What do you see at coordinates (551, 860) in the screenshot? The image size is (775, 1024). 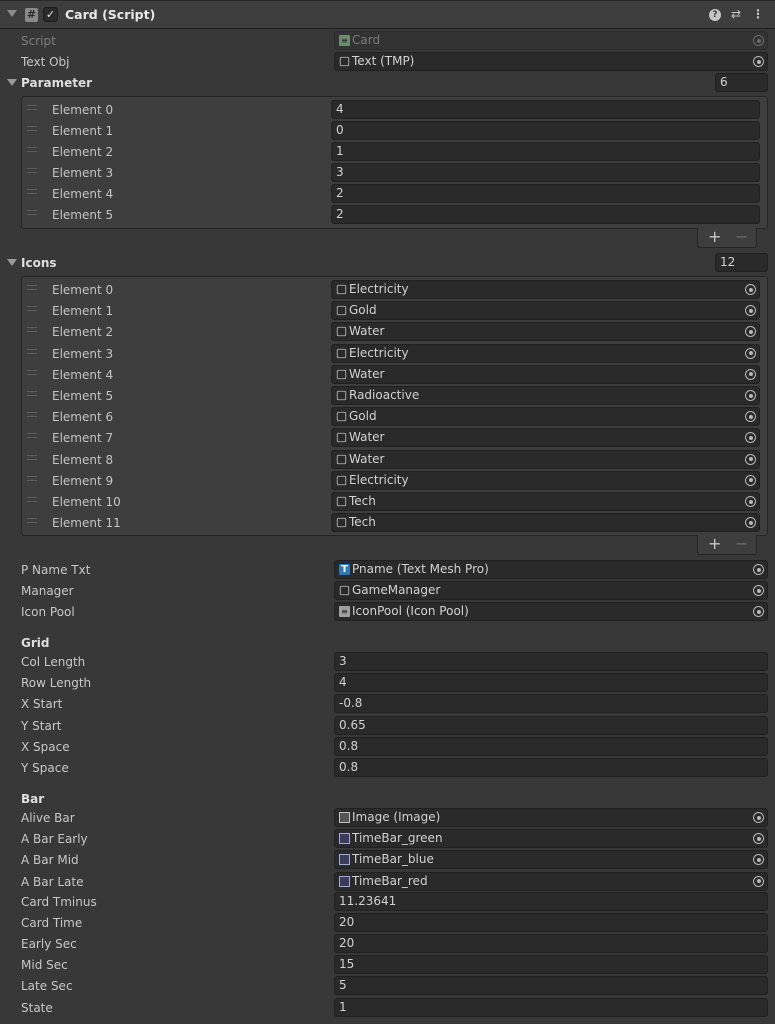 I see `bar-object-field: TimeBar_blue` at bounding box center [551, 860].